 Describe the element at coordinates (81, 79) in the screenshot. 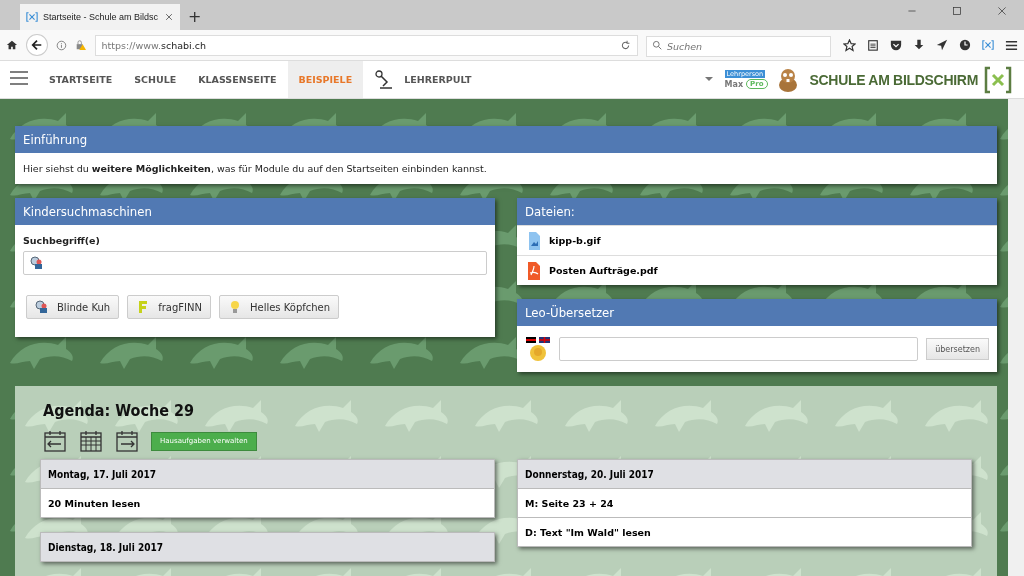

I see `nav-item: STARTSEITE` at that location.